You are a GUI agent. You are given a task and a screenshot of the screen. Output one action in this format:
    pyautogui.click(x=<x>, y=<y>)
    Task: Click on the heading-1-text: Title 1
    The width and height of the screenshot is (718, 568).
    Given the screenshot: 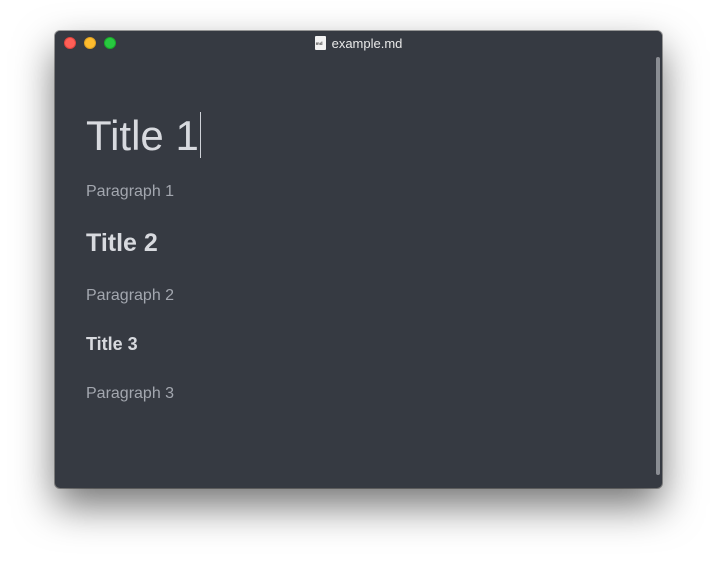 What is the action you would take?
    pyautogui.click(x=142, y=135)
    